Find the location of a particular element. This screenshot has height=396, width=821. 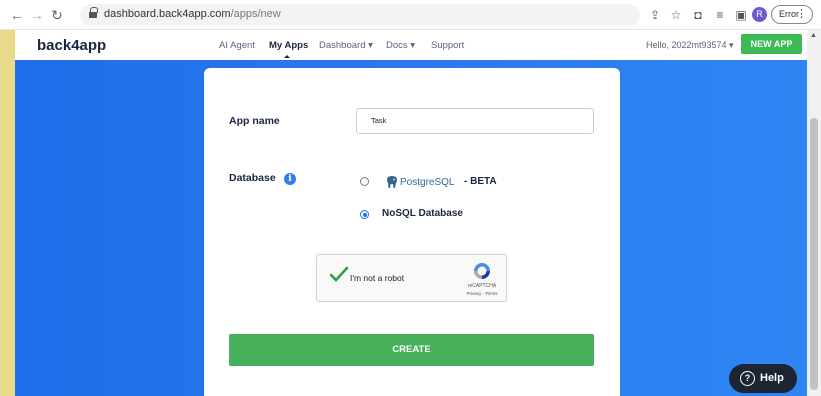

logo: back4app is located at coordinates (71, 45).